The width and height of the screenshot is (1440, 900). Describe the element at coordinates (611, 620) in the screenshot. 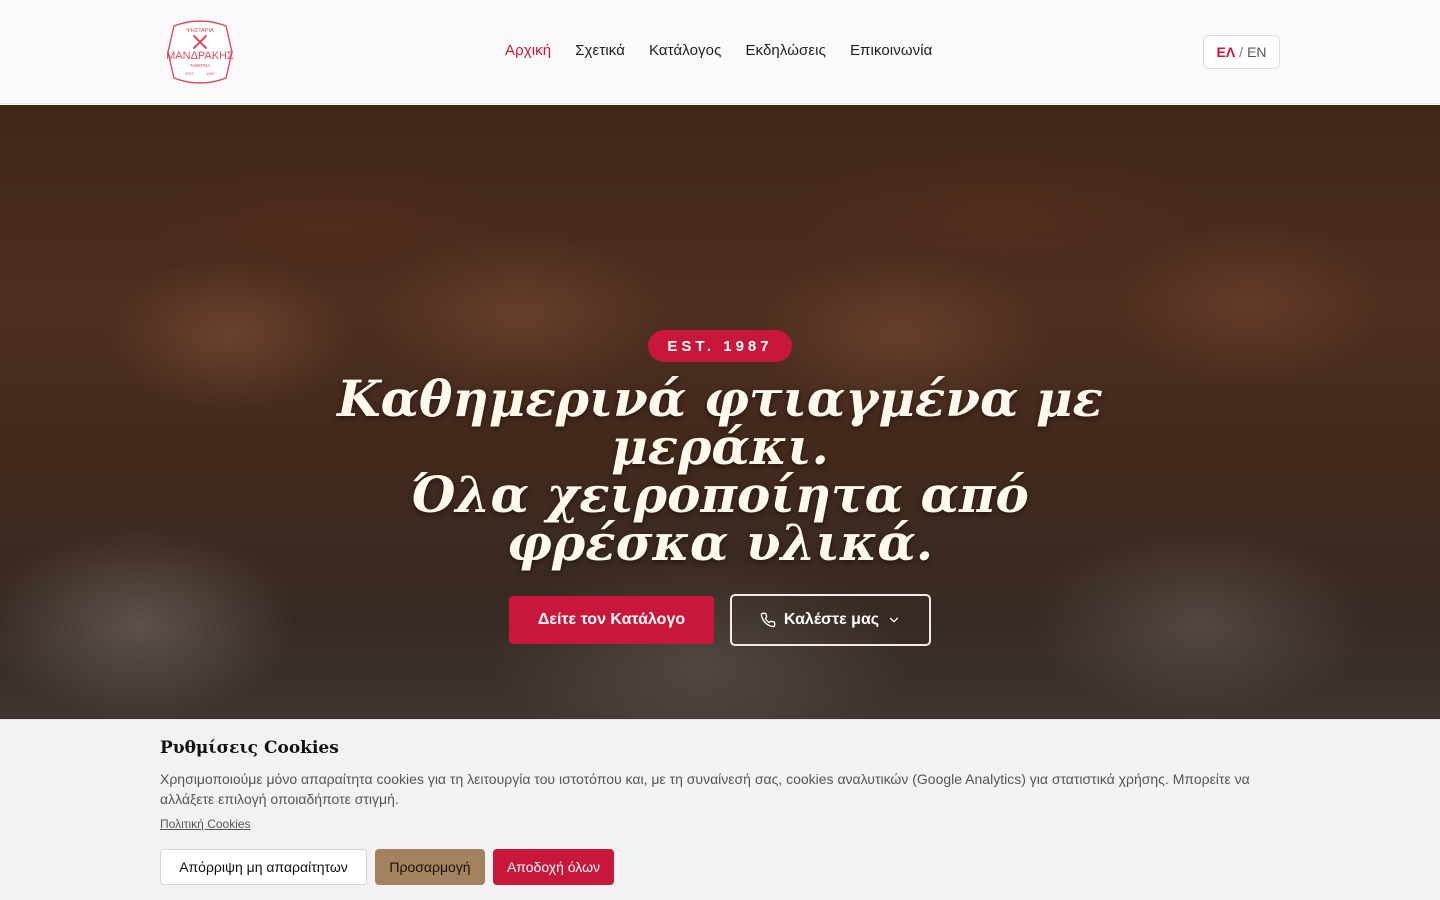

I see `view-menu-button: Δείτε τον Κατάλογο` at that location.